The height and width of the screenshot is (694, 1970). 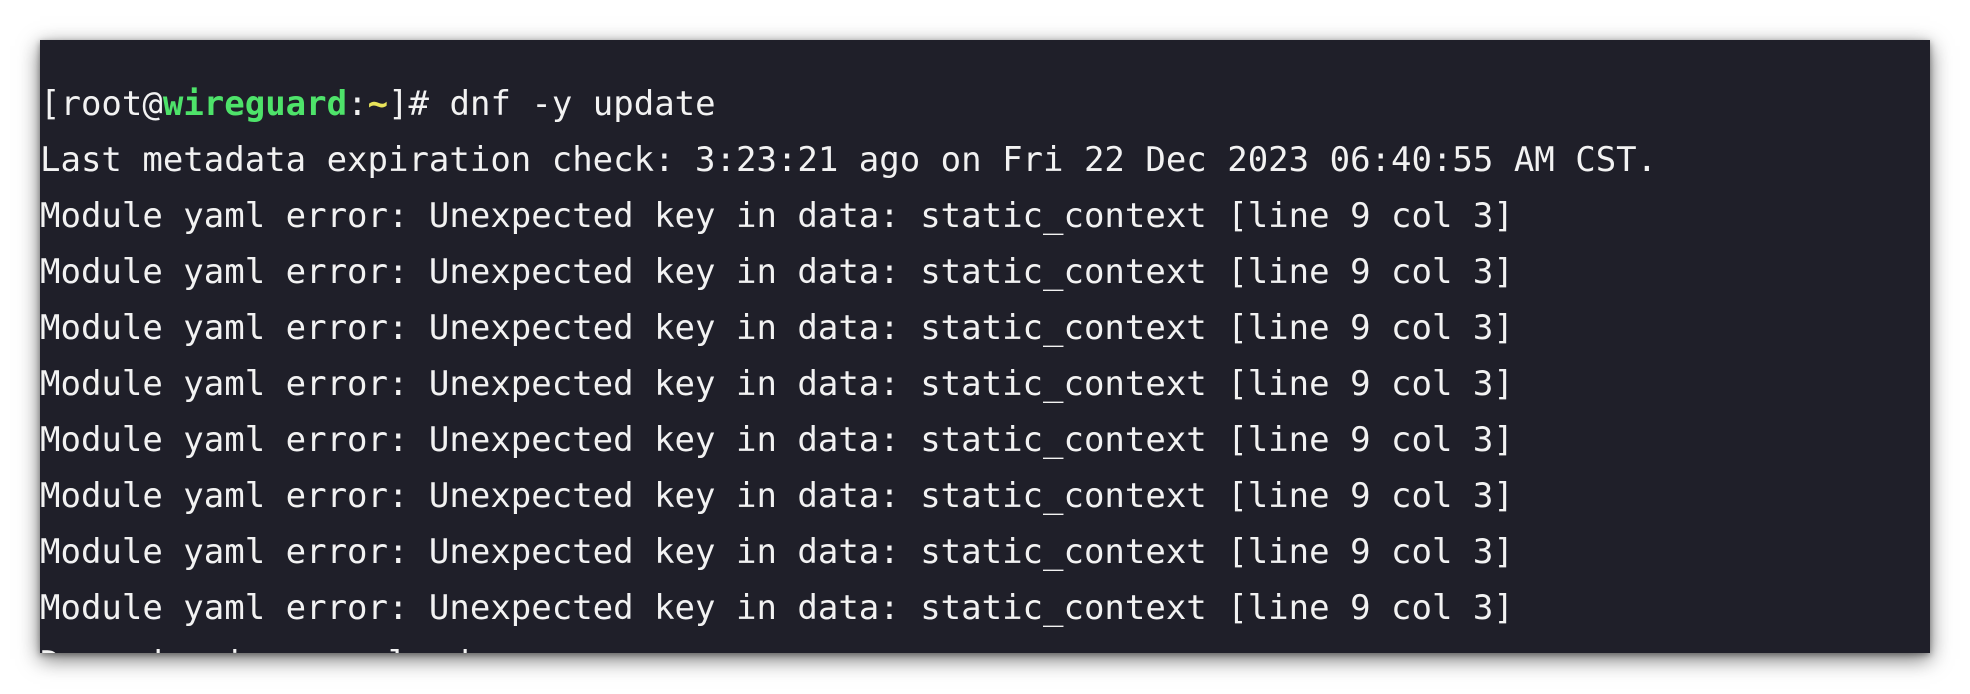 I want to click on prompt-host: wireguard, so click(x=255, y=104).